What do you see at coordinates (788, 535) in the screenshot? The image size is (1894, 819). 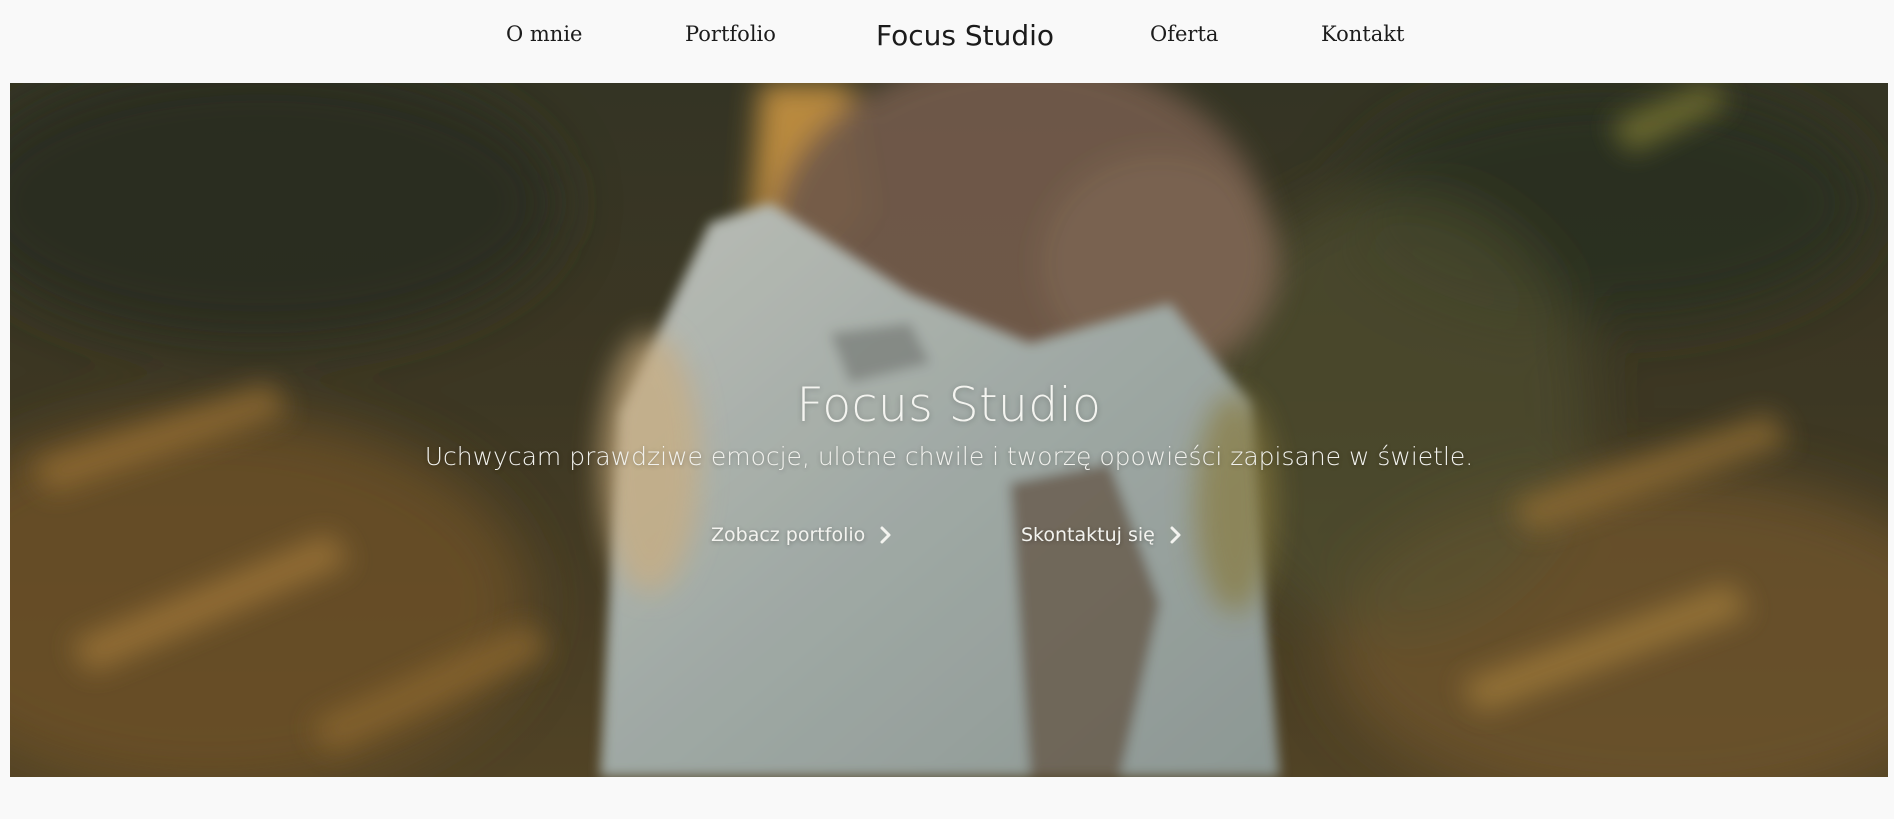 I see `view-portfolio-label: Zobacz portfolio` at bounding box center [788, 535].